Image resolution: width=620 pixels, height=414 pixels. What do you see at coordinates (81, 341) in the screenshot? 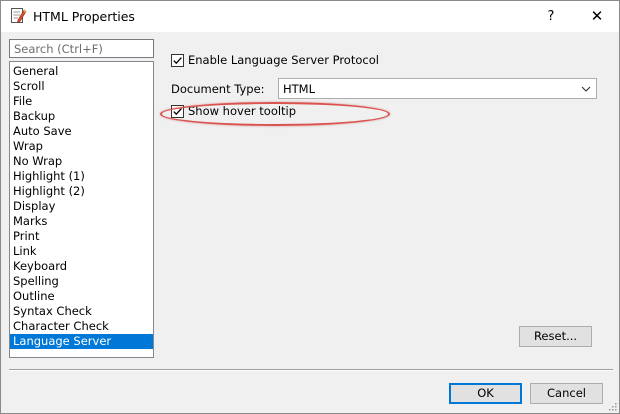
I see `nav-item: Language Server` at bounding box center [81, 341].